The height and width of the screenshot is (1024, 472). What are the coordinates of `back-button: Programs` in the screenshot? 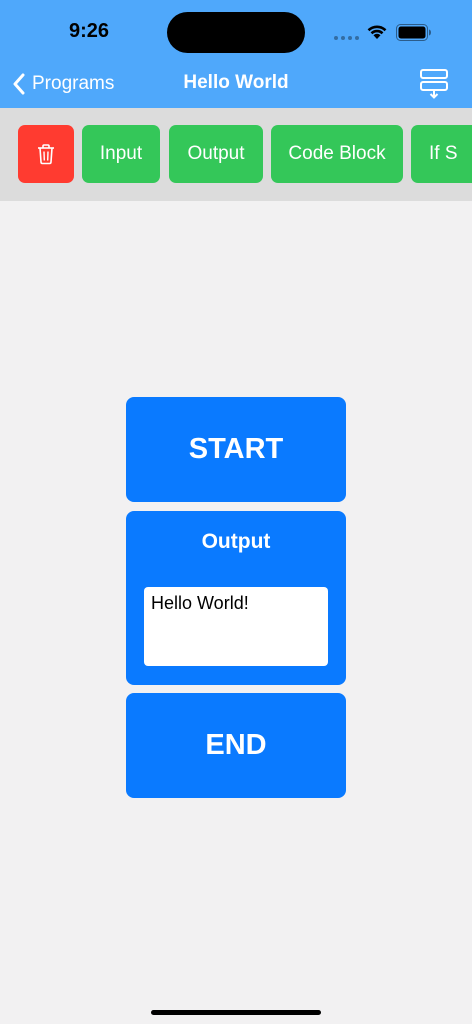 It's located at (72, 84).